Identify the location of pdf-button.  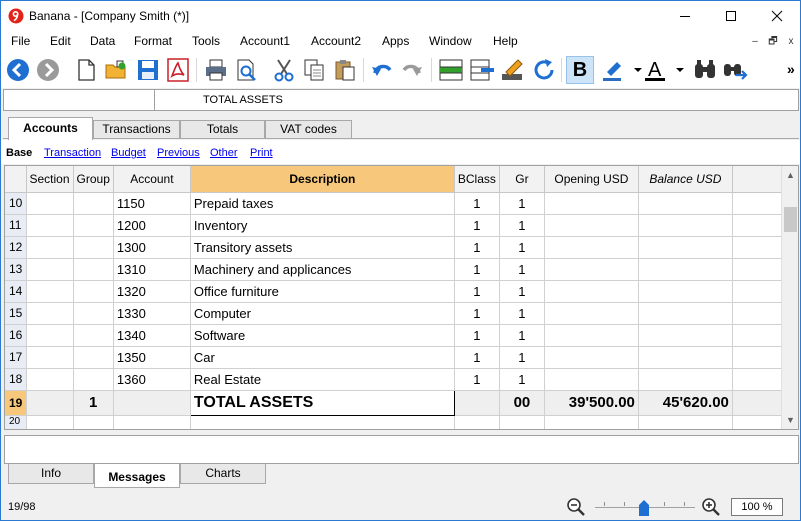
(178, 70).